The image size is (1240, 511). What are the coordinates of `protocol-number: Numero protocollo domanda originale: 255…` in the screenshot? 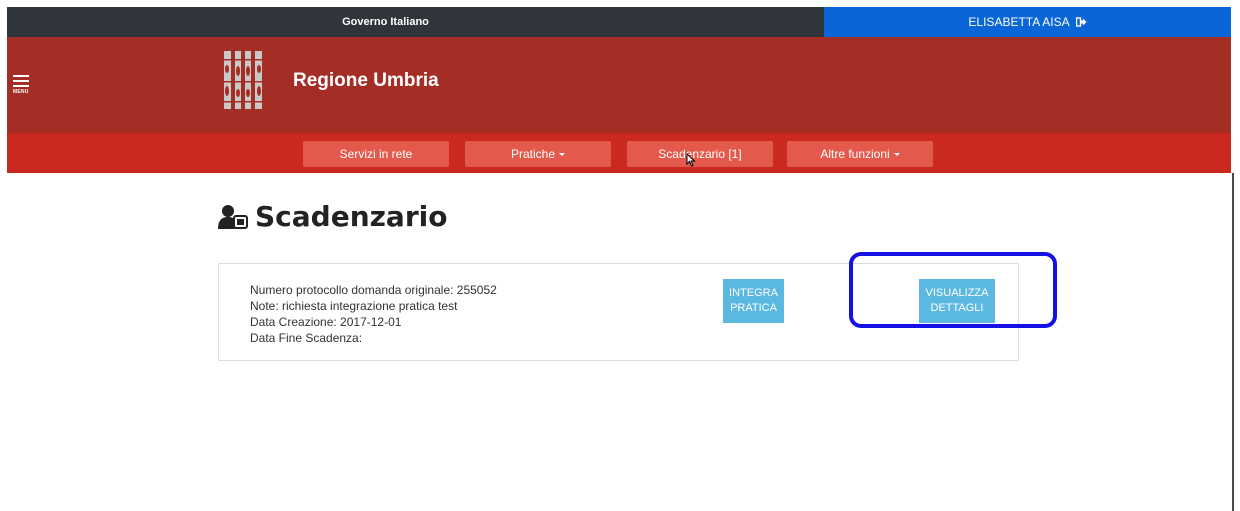 It's located at (373, 290).